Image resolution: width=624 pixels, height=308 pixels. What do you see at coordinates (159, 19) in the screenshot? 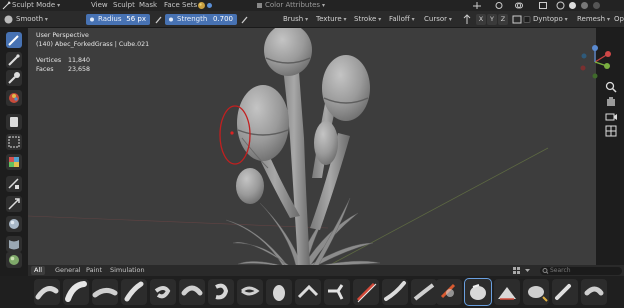
I see `radius-pressure-icon` at bounding box center [159, 19].